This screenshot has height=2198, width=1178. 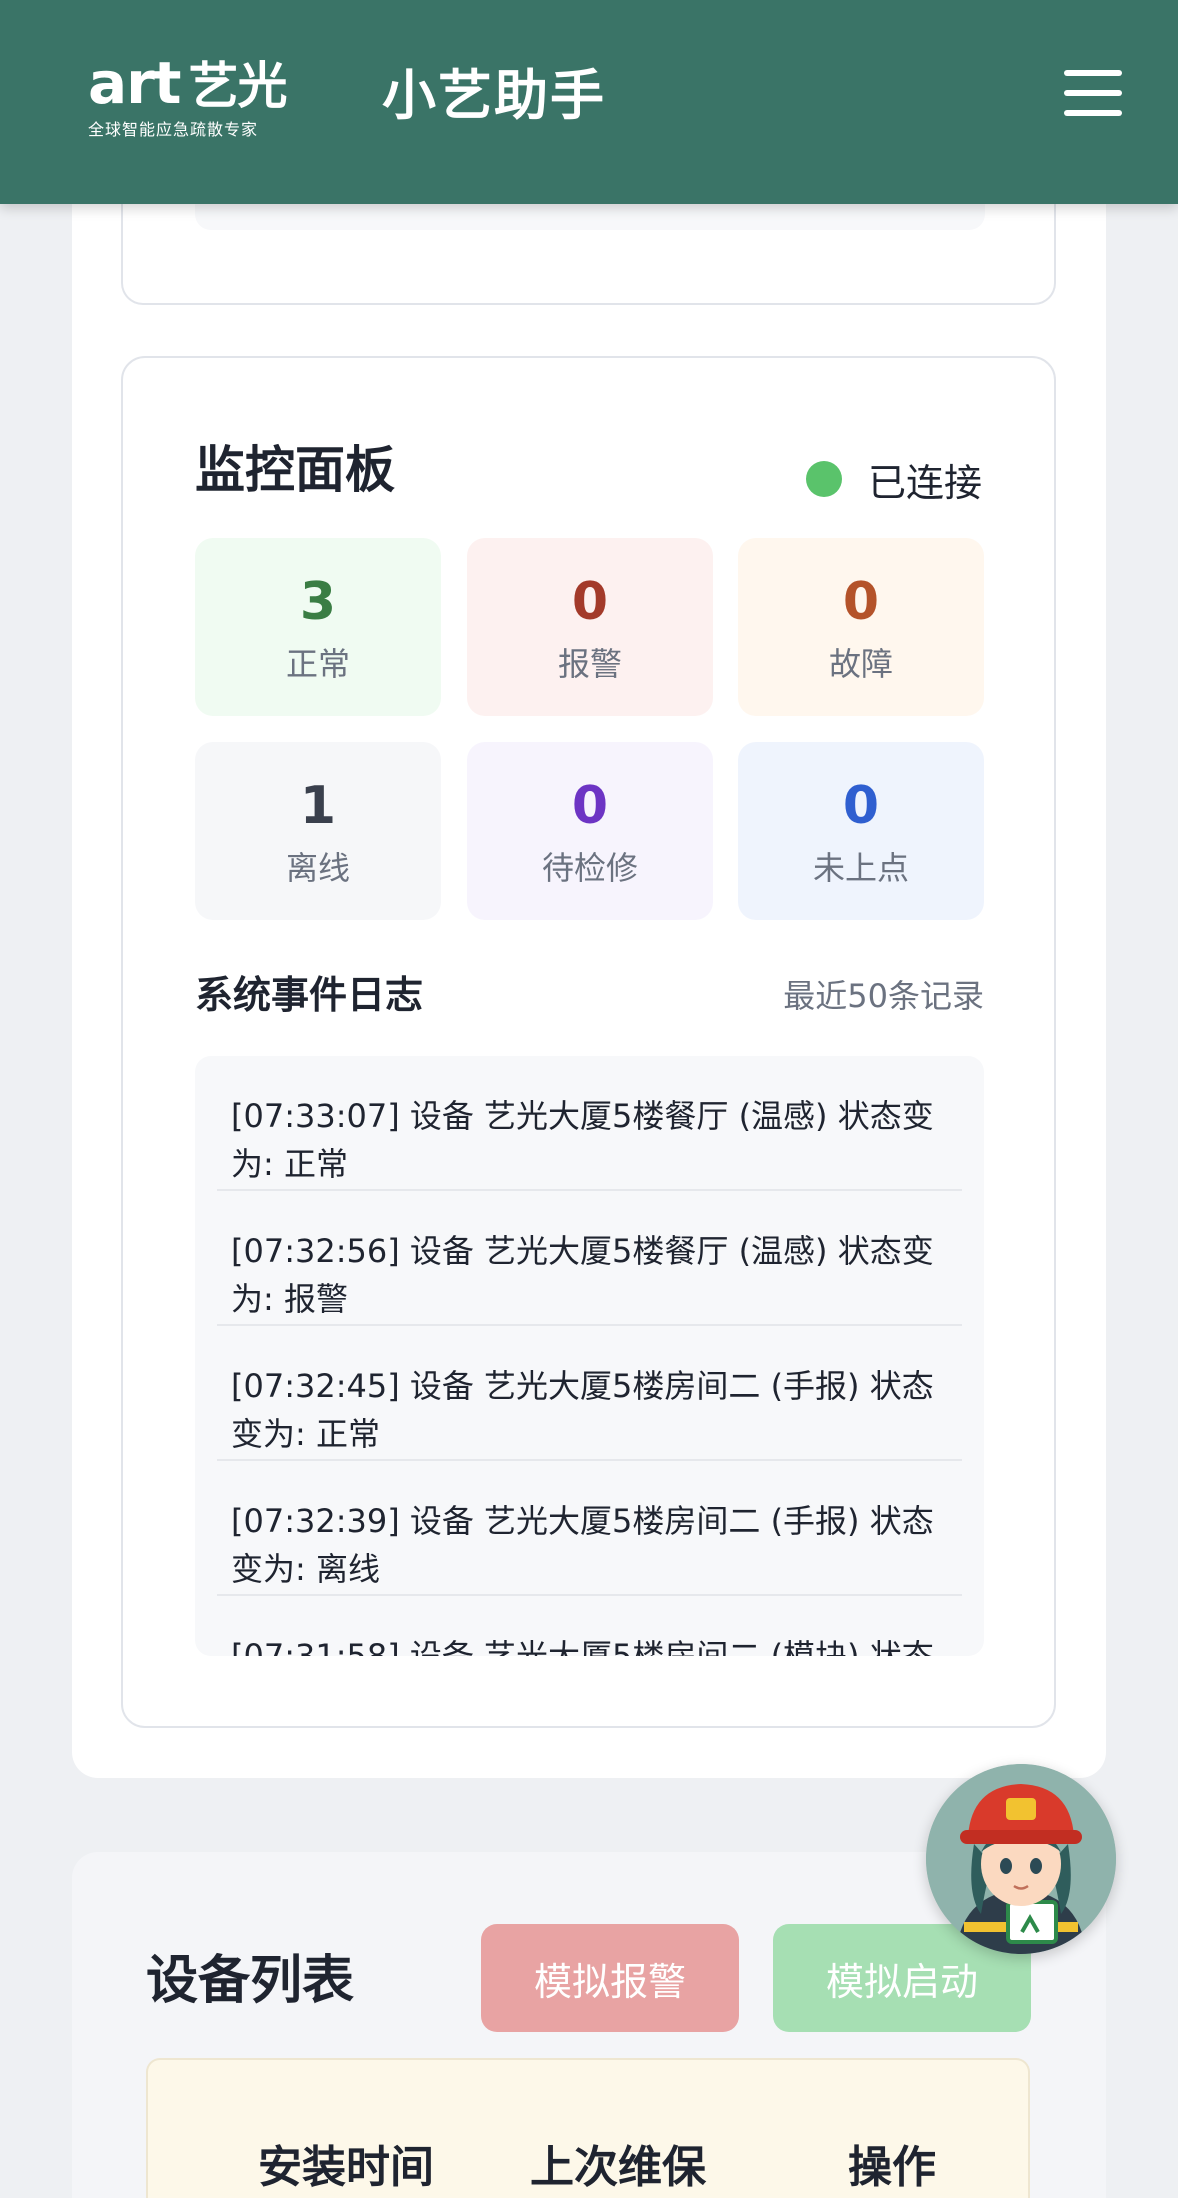 I want to click on status-dot-icon, so click(x=823, y=479).